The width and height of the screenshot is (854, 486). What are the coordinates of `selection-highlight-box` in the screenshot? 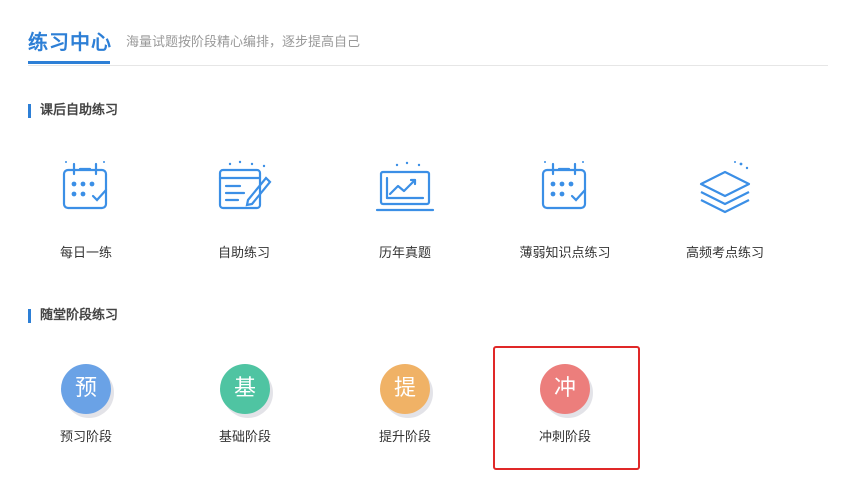 It's located at (566, 408).